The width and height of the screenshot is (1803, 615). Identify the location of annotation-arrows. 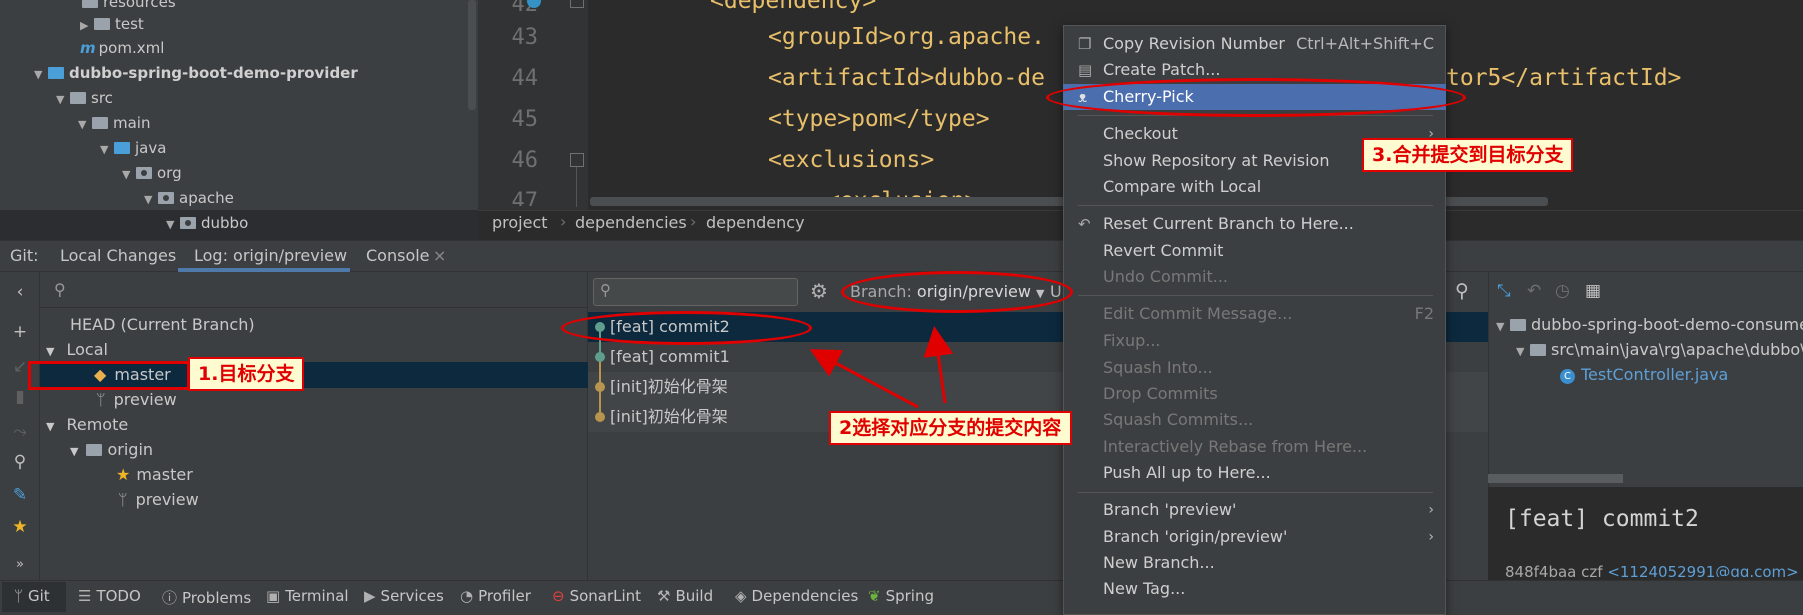
(881, 367).